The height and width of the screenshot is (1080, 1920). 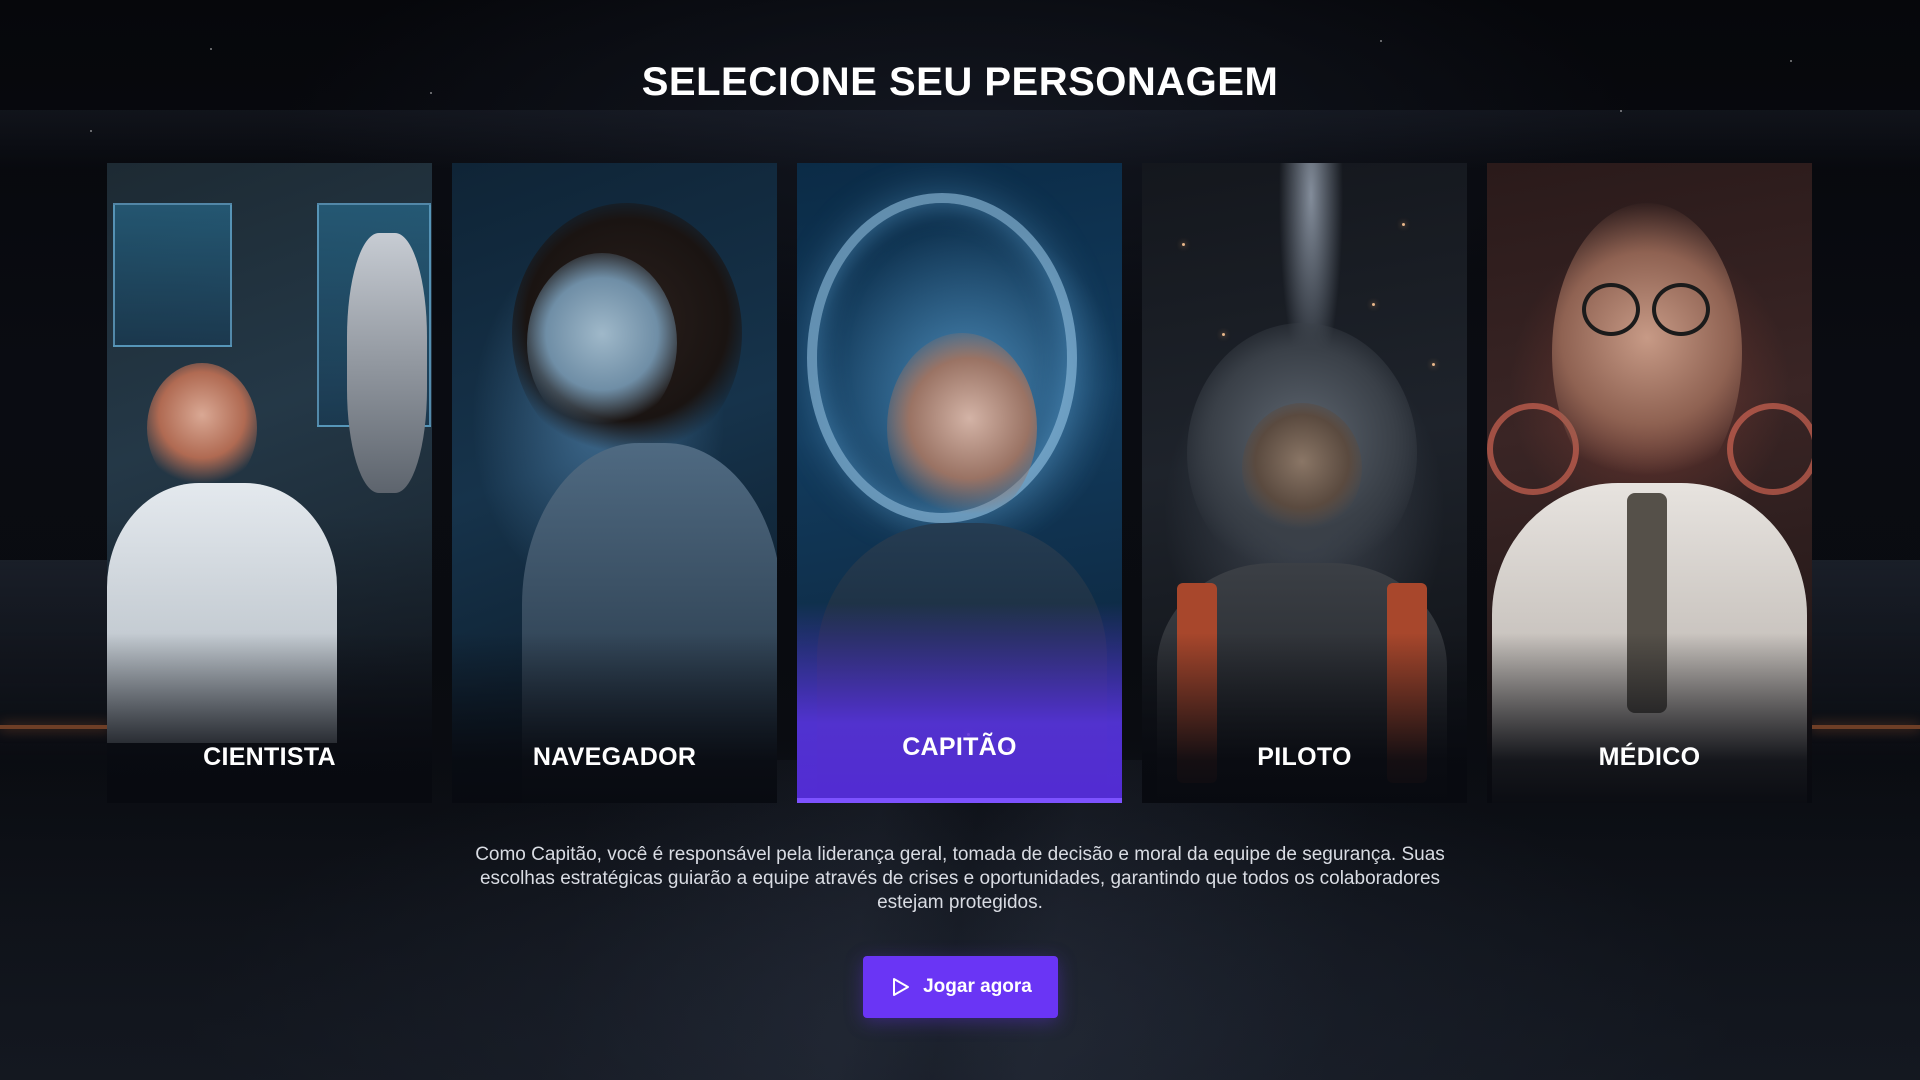 I want to click on play-icon, so click(x=901, y=987).